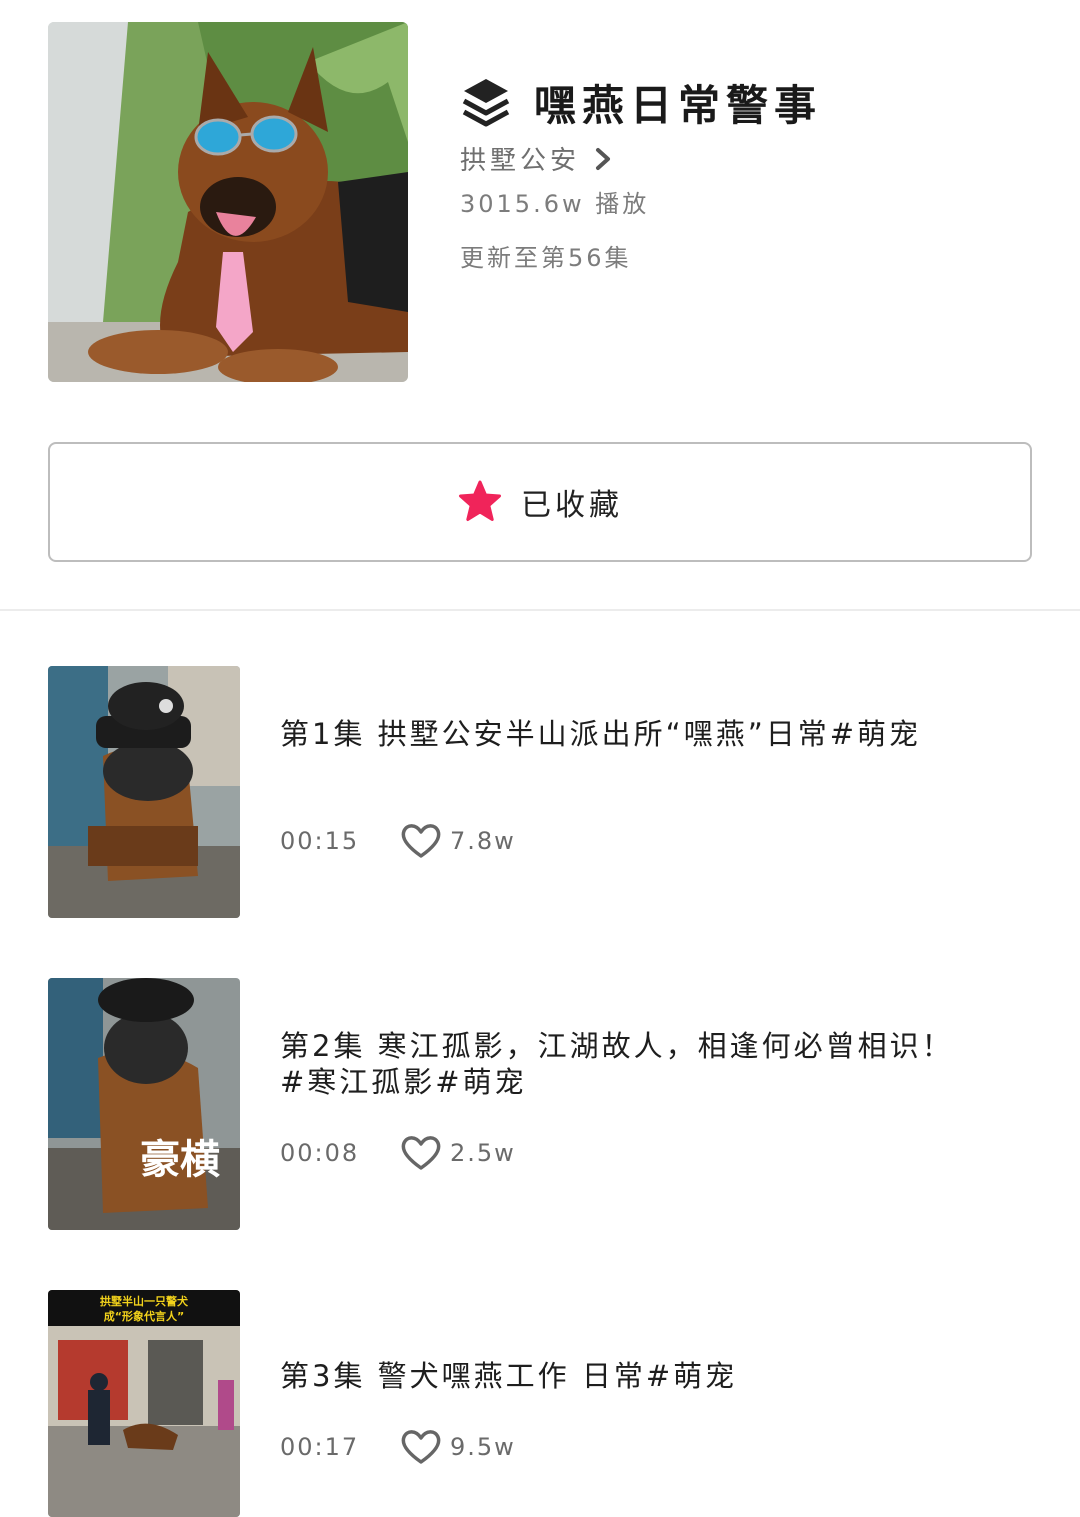 This screenshot has height=1517, width=1080. I want to click on episode-likes: 9.5w, so click(483, 1447).